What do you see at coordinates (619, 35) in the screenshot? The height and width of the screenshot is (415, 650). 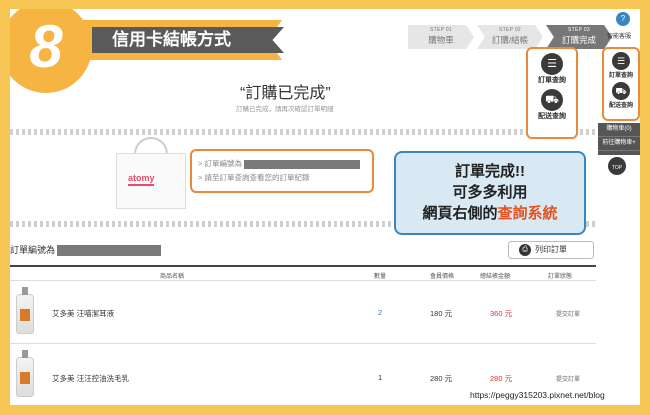 I see `smart-service-label: 智能客服` at bounding box center [619, 35].